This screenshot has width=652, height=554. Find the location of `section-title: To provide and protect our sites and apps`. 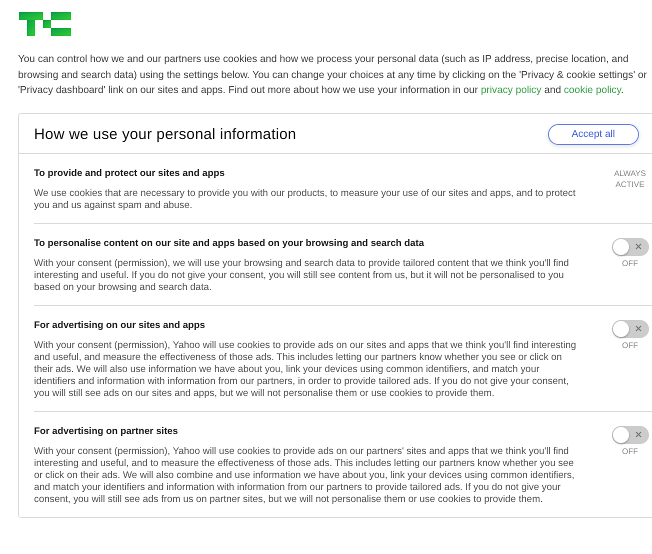

section-title: To provide and protect our sites and apps is located at coordinates (130, 173).